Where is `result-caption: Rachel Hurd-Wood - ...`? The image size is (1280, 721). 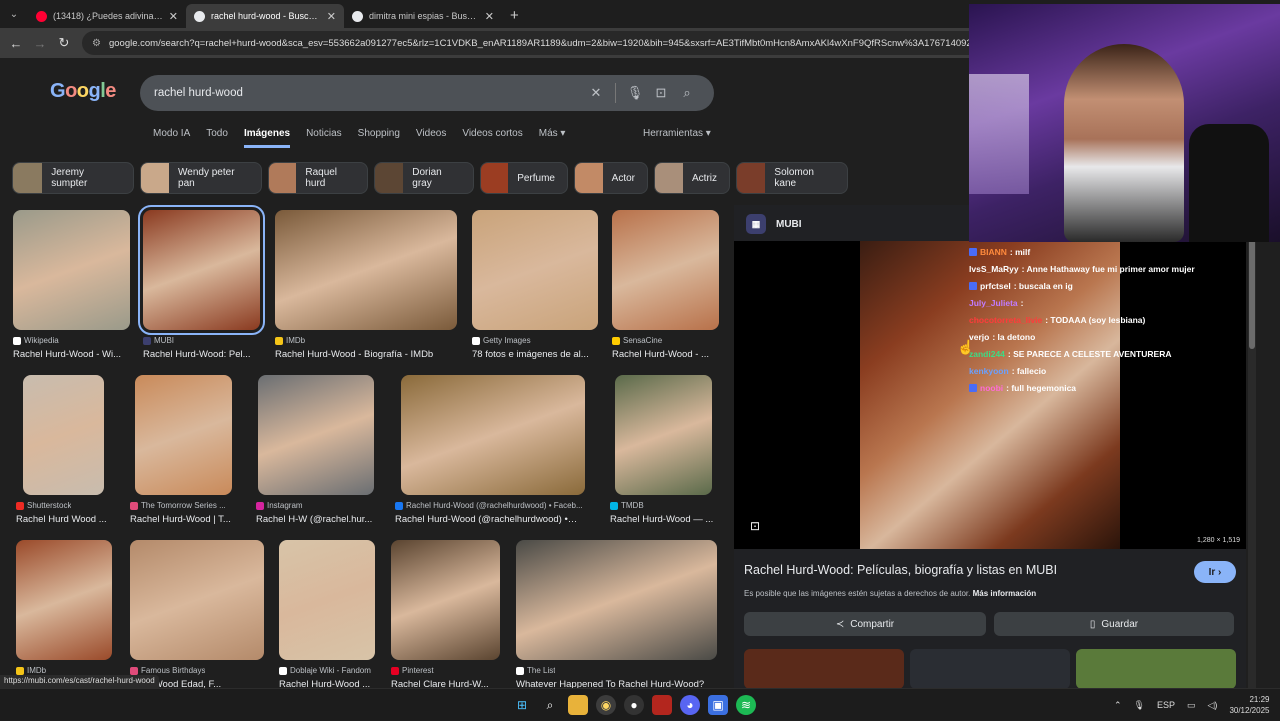
result-caption: Rachel Hurd-Wood - ... is located at coordinates (660, 354).